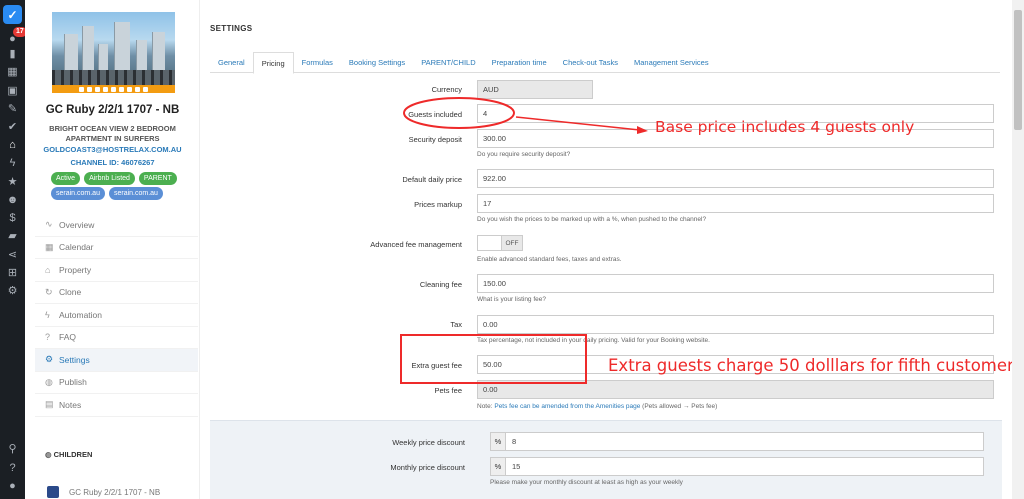  I want to click on share-icon: ⋖, so click(12, 255).